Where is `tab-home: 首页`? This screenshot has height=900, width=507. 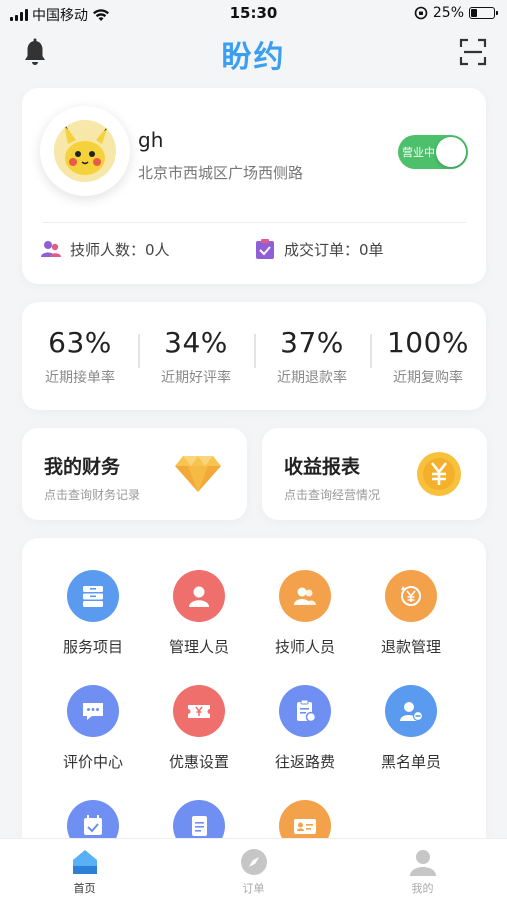
tab-home: 首页 is located at coordinates (84, 869).